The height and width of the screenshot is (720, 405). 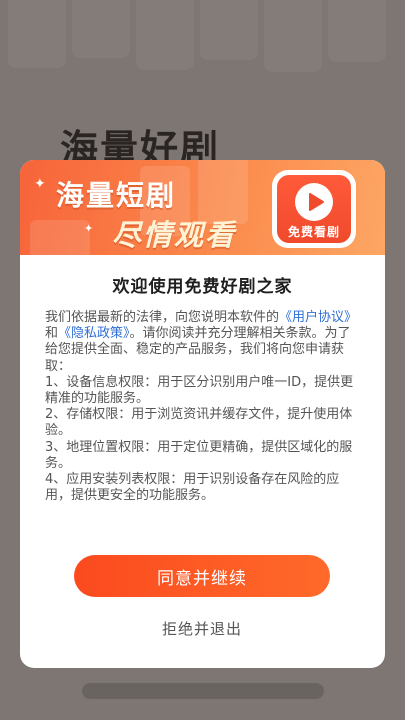 What do you see at coordinates (318, 317) in the screenshot?
I see `user-agreement-link: 《用户协议》` at bounding box center [318, 317].